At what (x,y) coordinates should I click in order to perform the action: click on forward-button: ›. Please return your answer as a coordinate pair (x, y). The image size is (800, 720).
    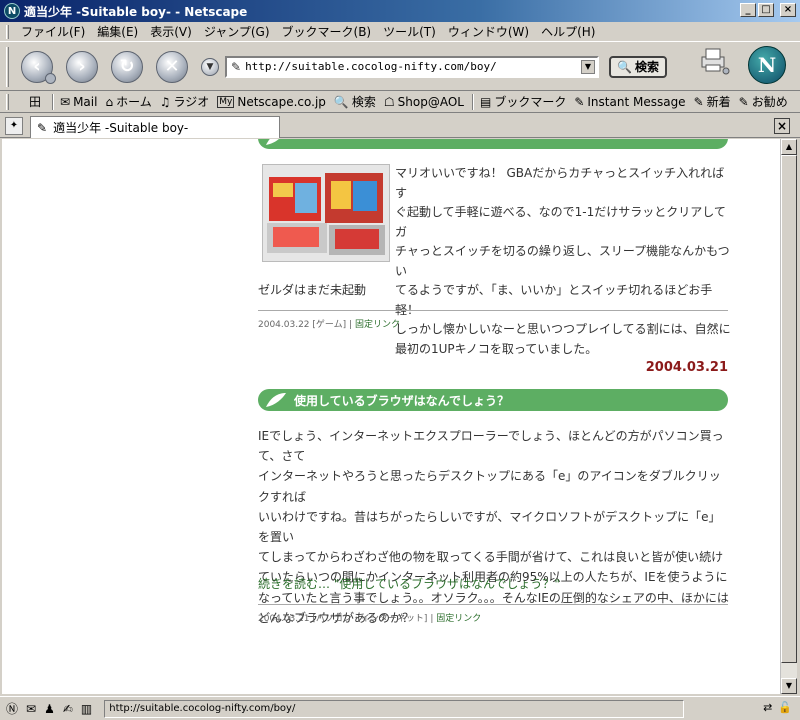
    Looking at the image, I should click on (82, 66).